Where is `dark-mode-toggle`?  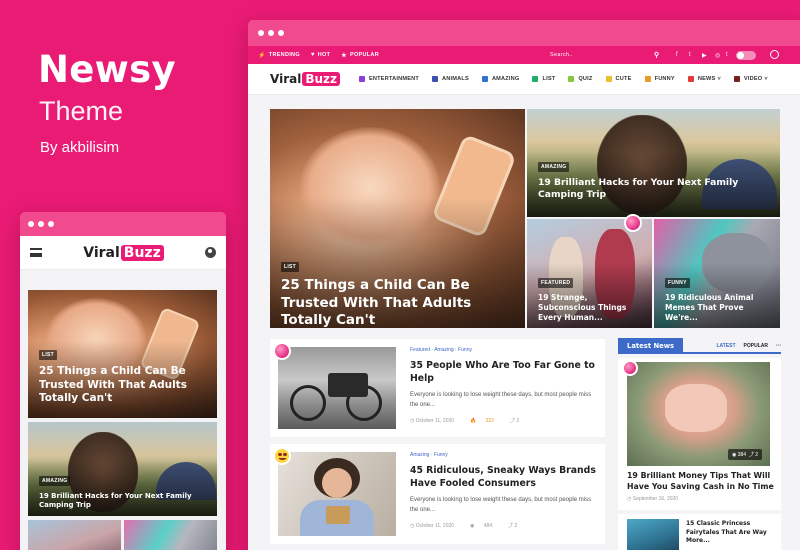 dark-mode-toggle is located at coordinates (746, 55).